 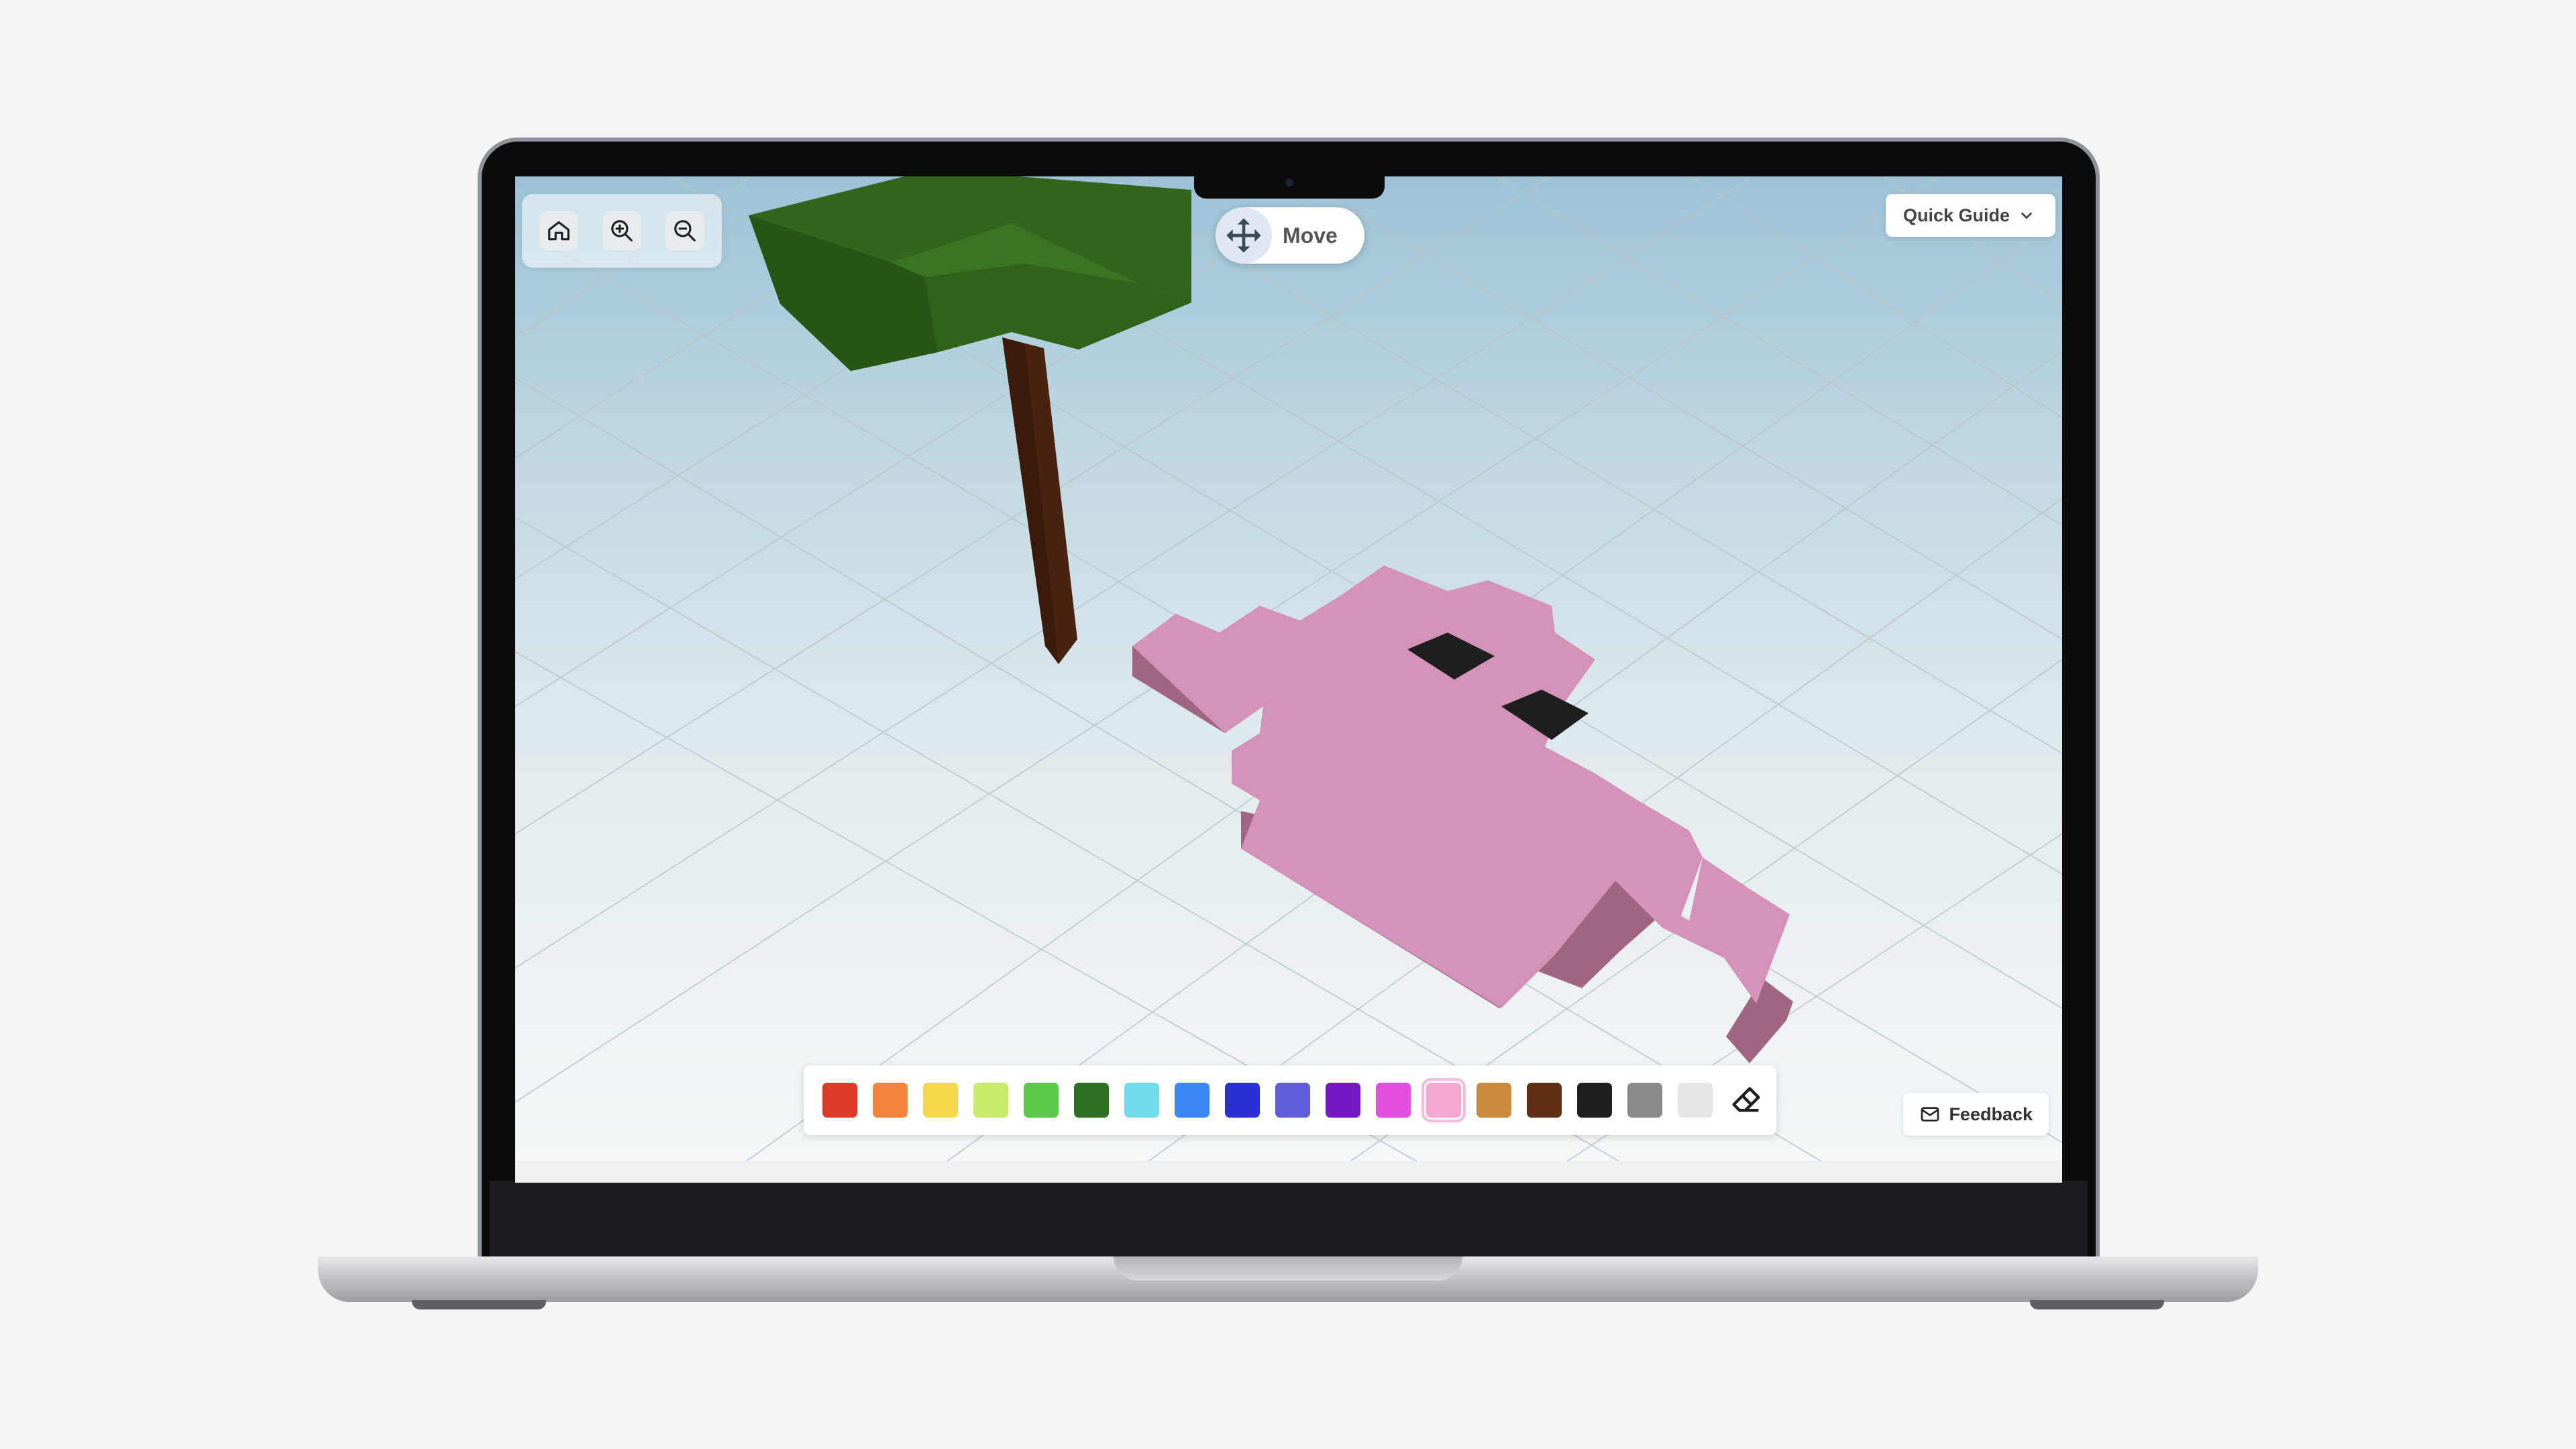 I want to click on move-mode-label: Move, so click(x=1310, y=235).